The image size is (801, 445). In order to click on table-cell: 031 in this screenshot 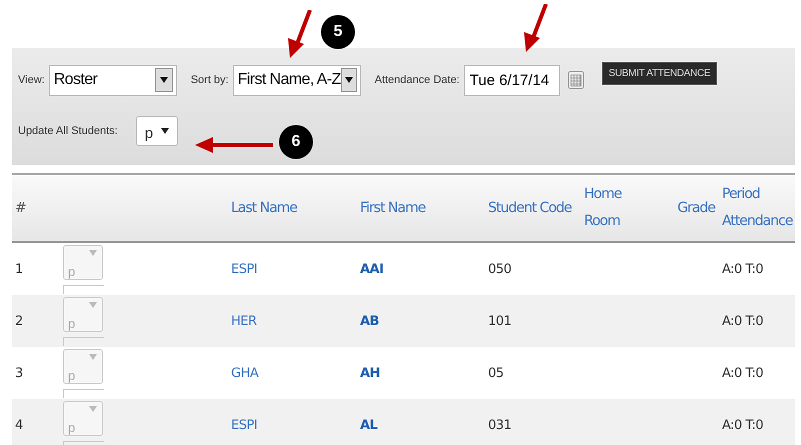, I will do `click(500, 425)`.